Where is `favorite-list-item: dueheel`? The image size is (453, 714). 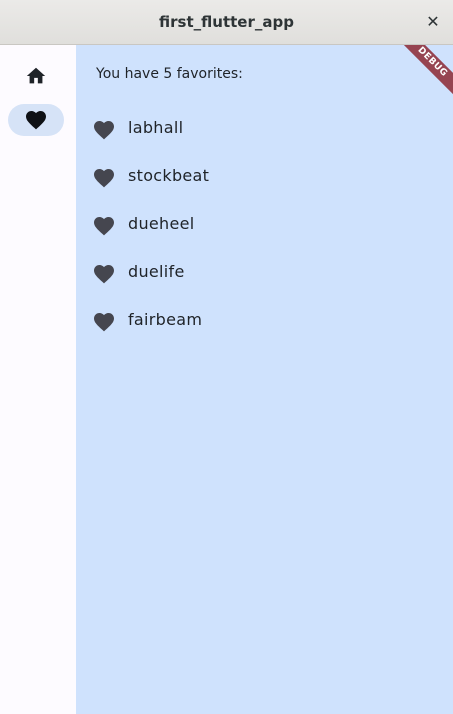 favorite-list-item: dueheel is located at coordinates (264, 226).